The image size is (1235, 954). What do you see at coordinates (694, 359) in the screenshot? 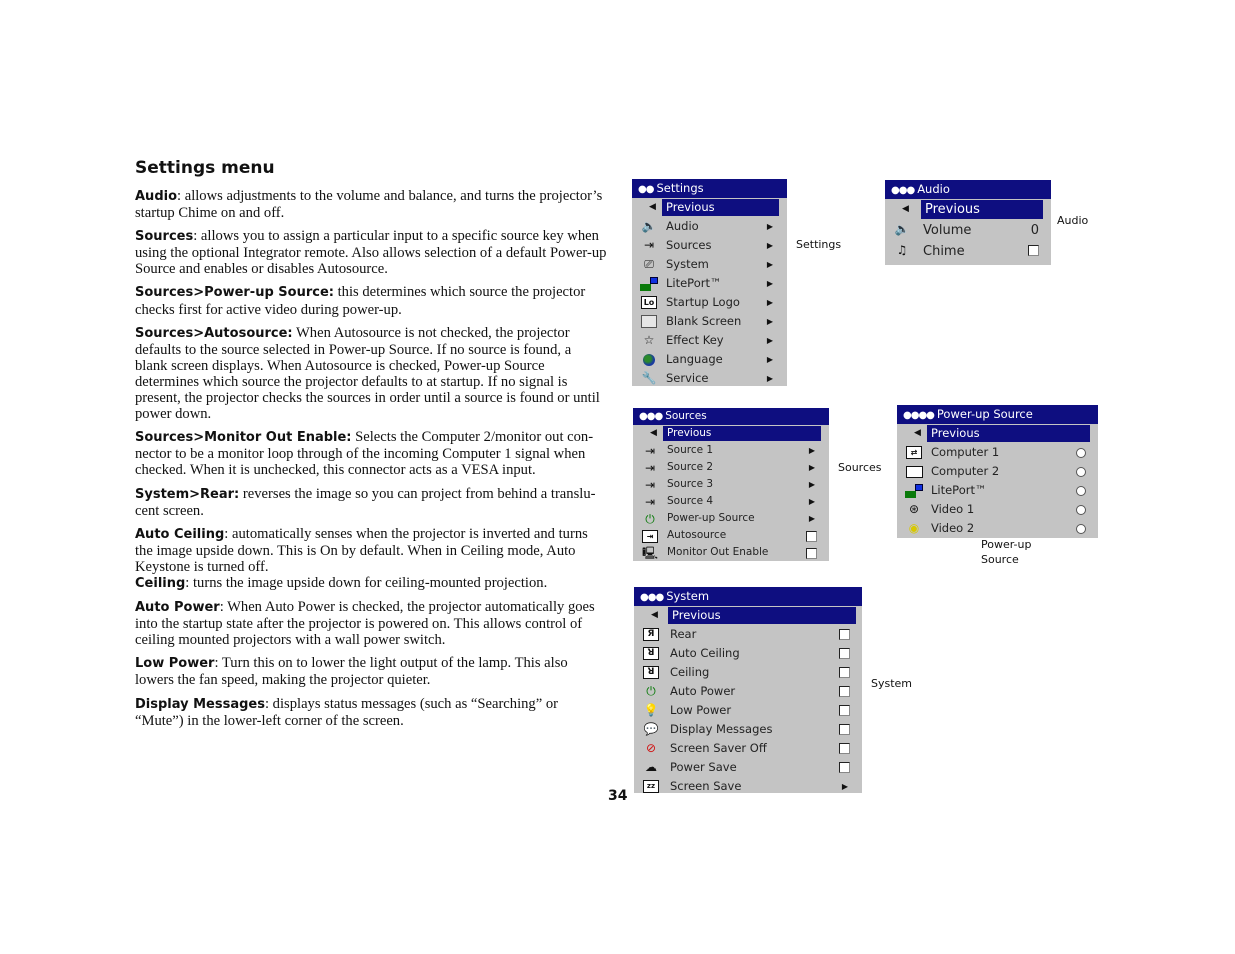
I see `item-label: Language` at bounding box center [694, 359].